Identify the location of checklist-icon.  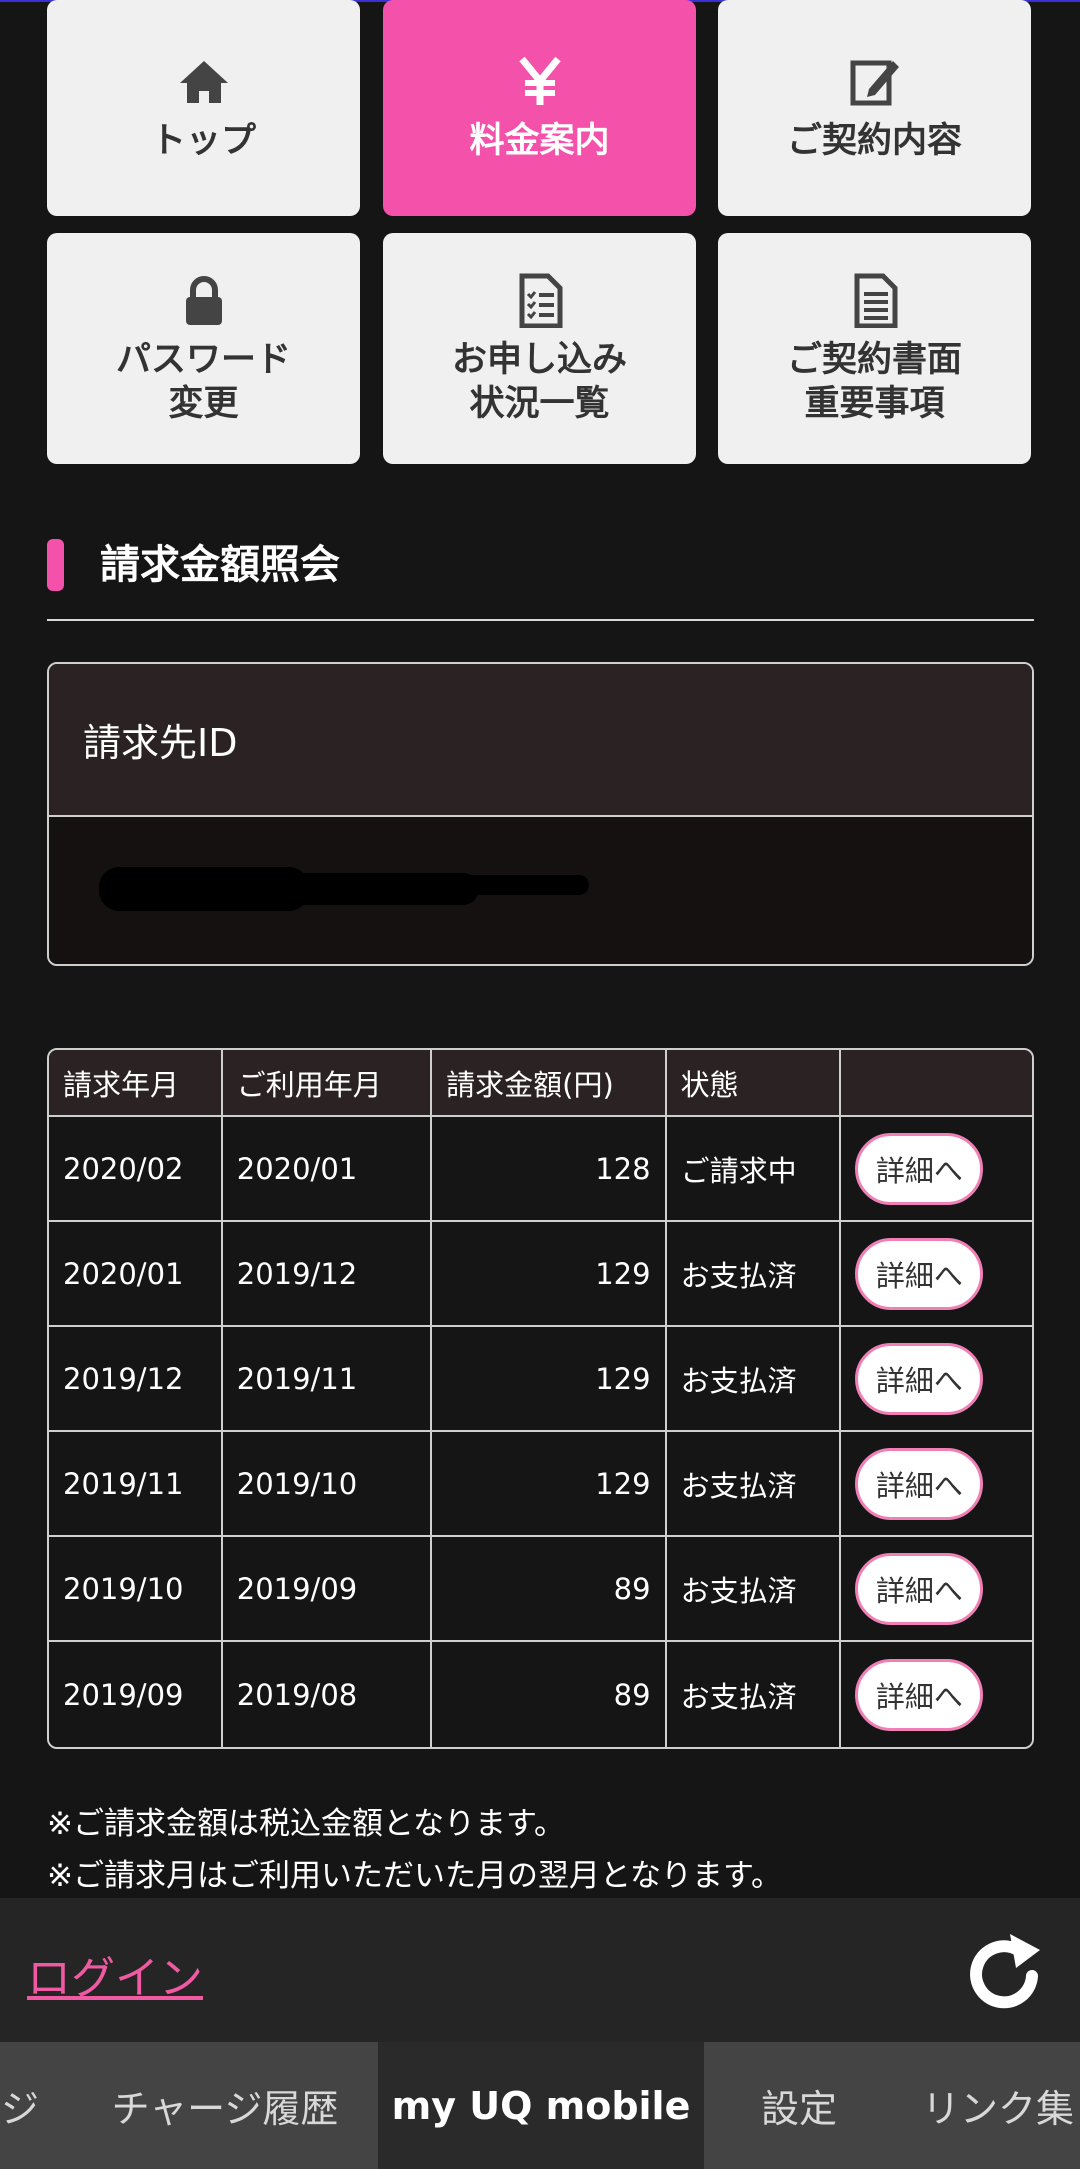
(540, 300).